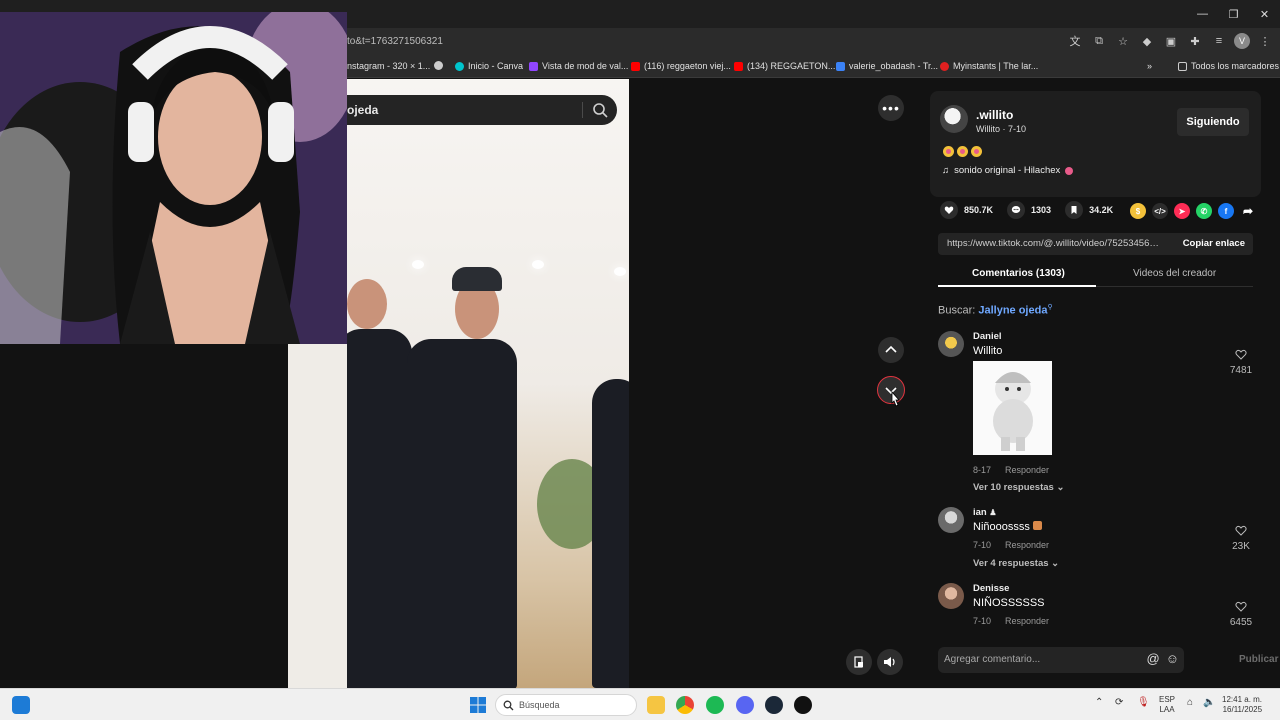  I want to click on app-icon, so click(21, 705).